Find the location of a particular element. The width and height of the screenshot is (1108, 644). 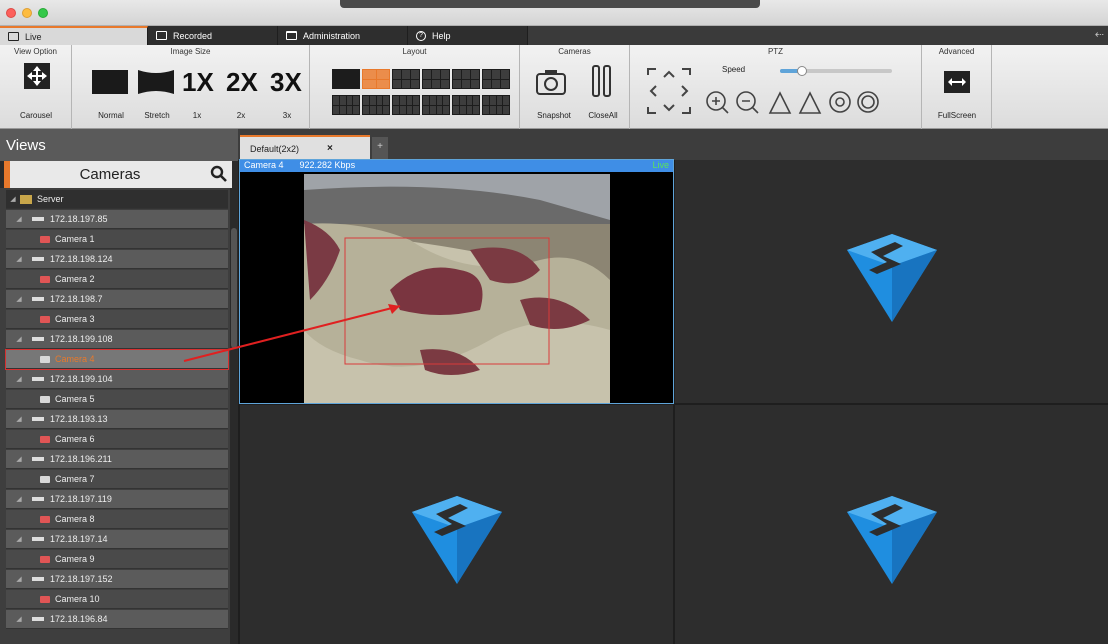

tab-default-2x2: Default(2x2) × is located at coordinates (305, 147).